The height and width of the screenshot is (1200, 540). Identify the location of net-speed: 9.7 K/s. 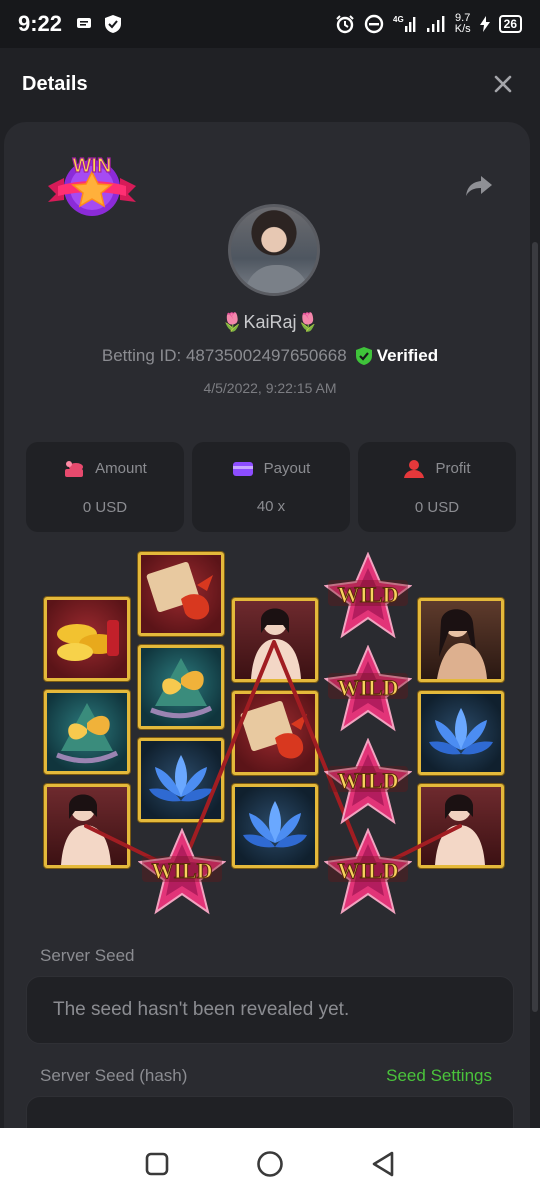
(462, 23).